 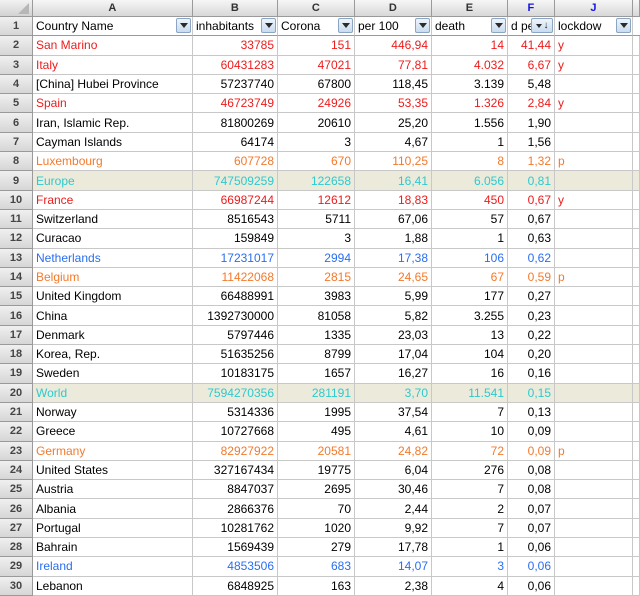 I want to click on row-header-11: 11, so click(x=16, y=219).